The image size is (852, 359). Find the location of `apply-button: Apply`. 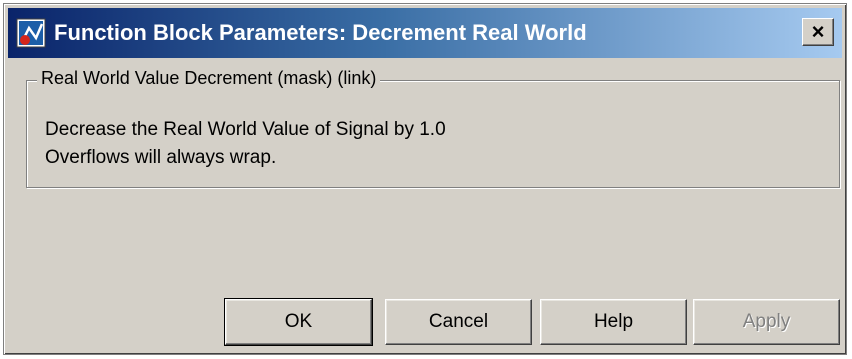

apply-button: Apply is located at coordinates (766, 322).